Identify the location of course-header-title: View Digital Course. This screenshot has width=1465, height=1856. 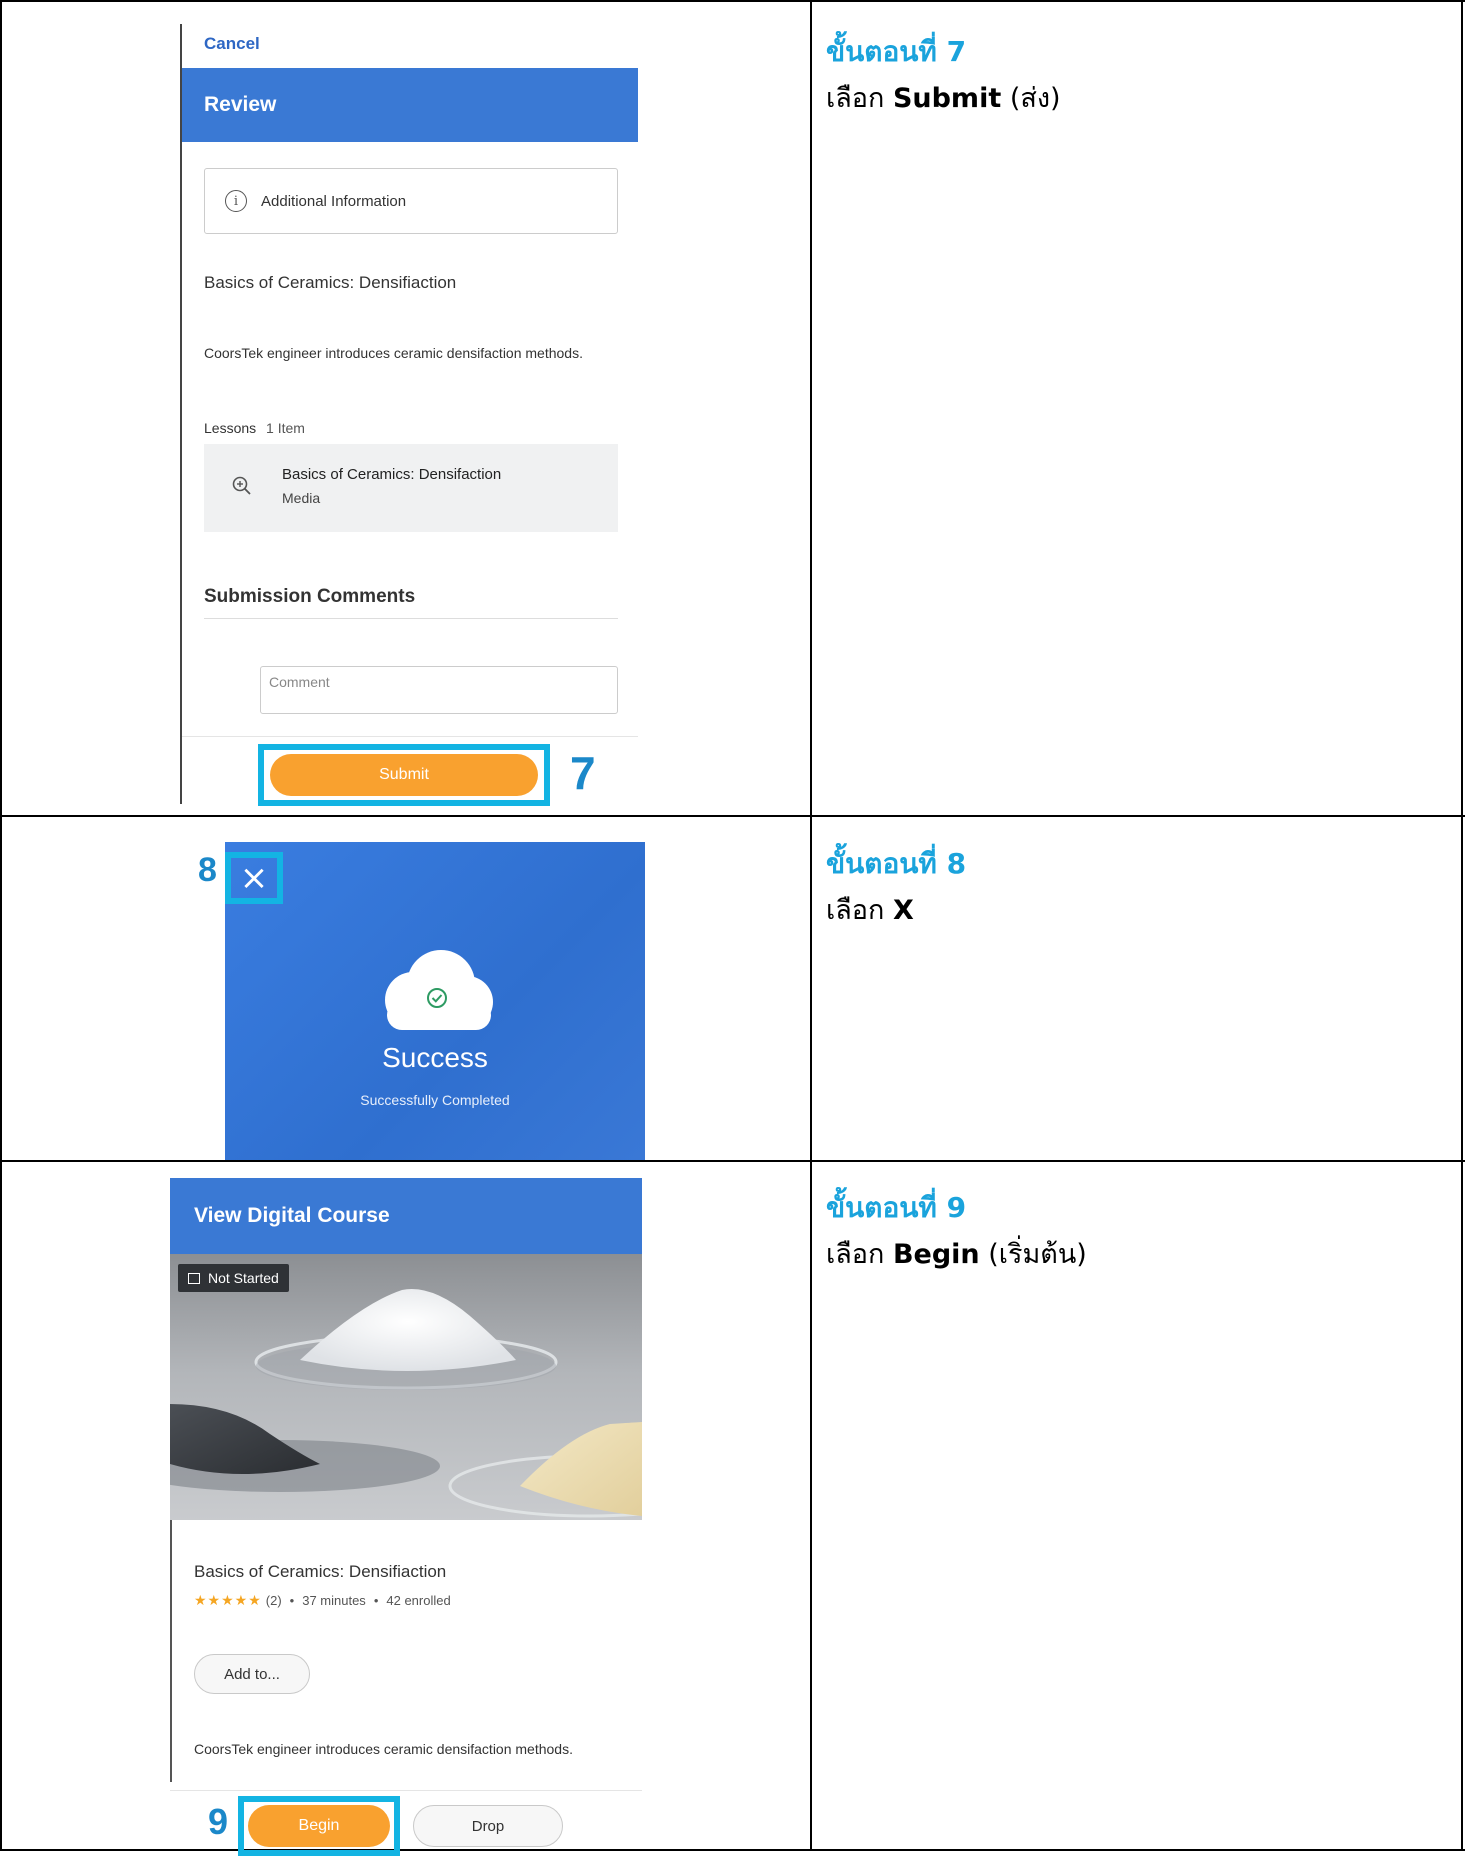
(292, 1215).